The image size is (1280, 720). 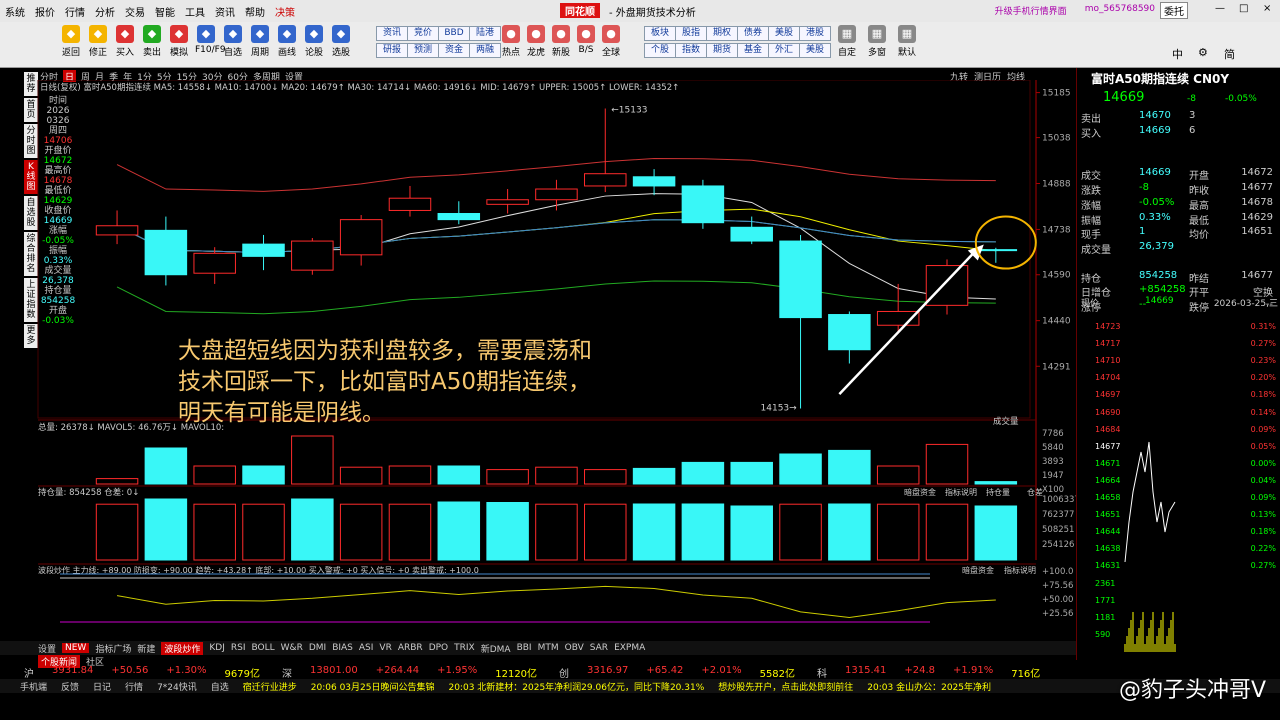 What do you see at coordinates (70, 686) in the screenshot?
I see `news-item: 反馈` at bounding box center [70, 686].